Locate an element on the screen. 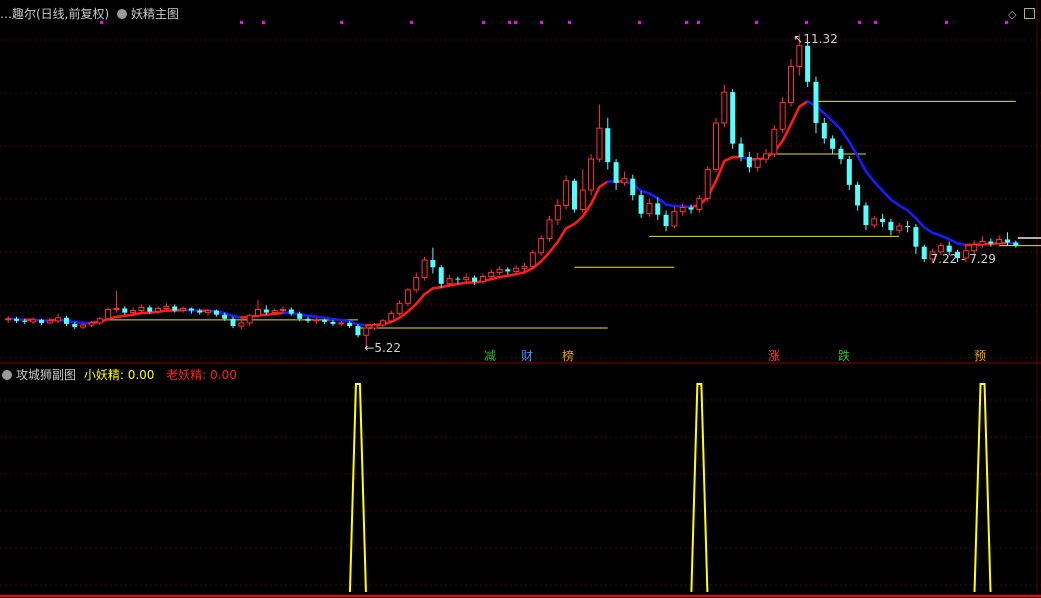  main-indicator-name: 妖精主图 is located at coordinates (155, 14).